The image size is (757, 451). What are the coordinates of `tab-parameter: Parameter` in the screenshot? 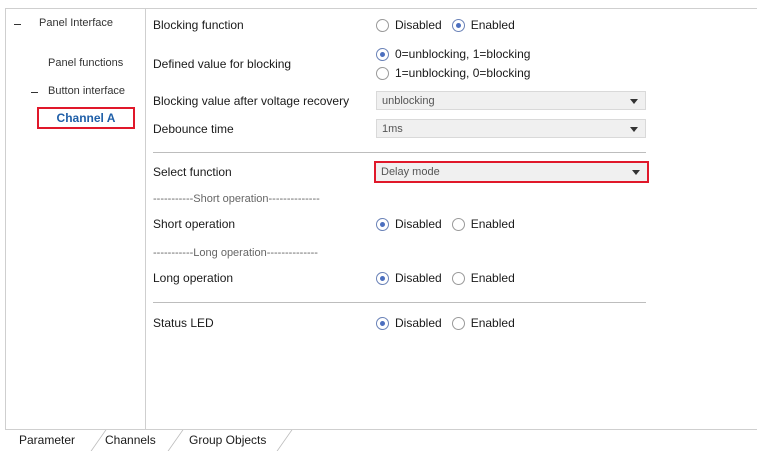 It's located at (47, 440).